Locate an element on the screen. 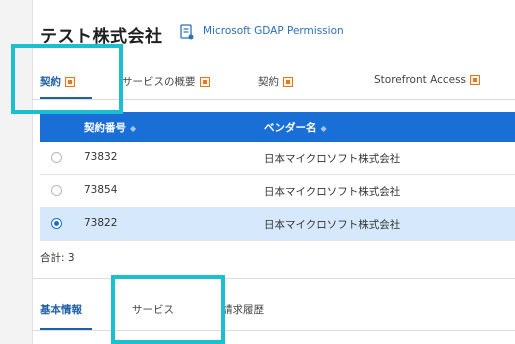  tab-contract-2: 契約 is located at coordinates (275, 81).